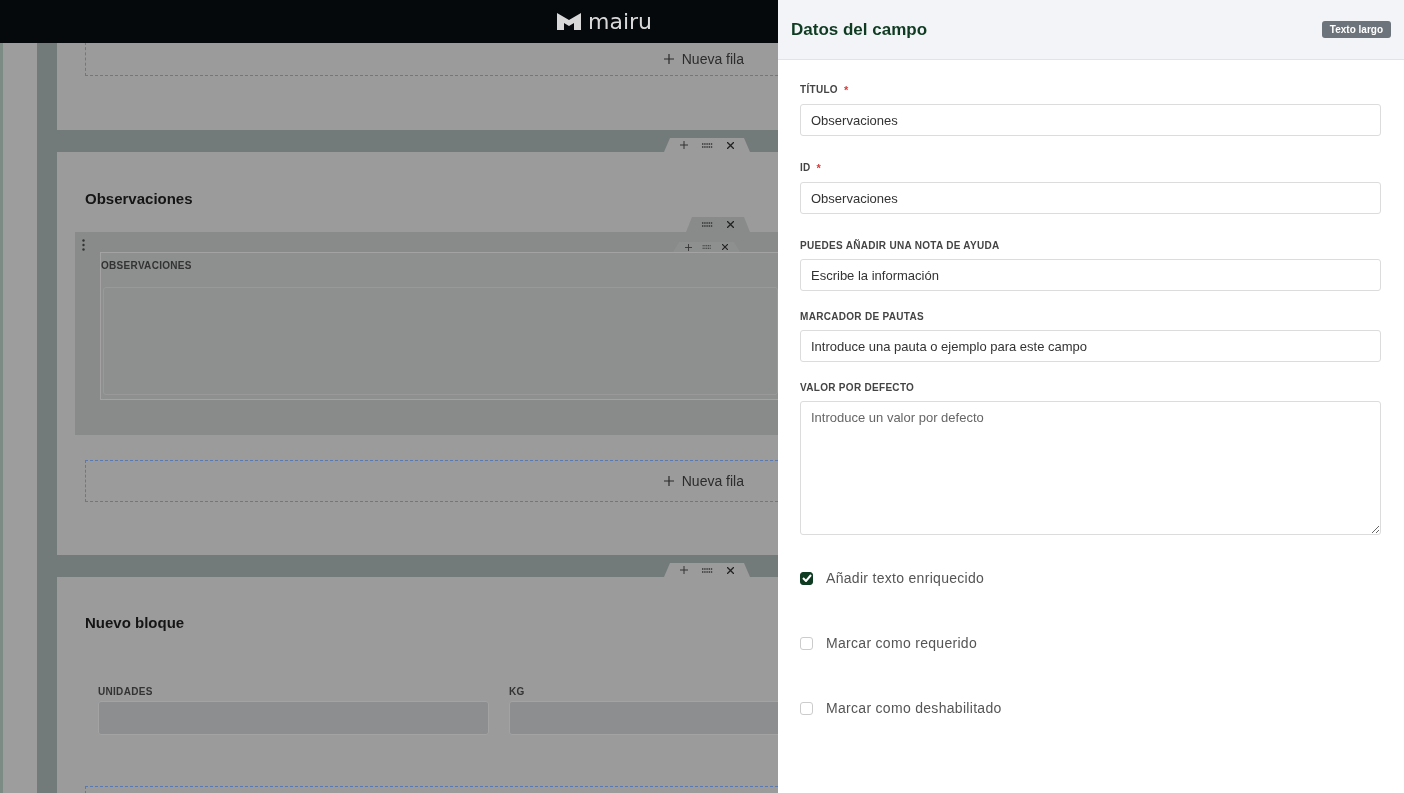 This screenshot has width=1404, height=793. I want to click on field-label: KG, so click(517, 691).